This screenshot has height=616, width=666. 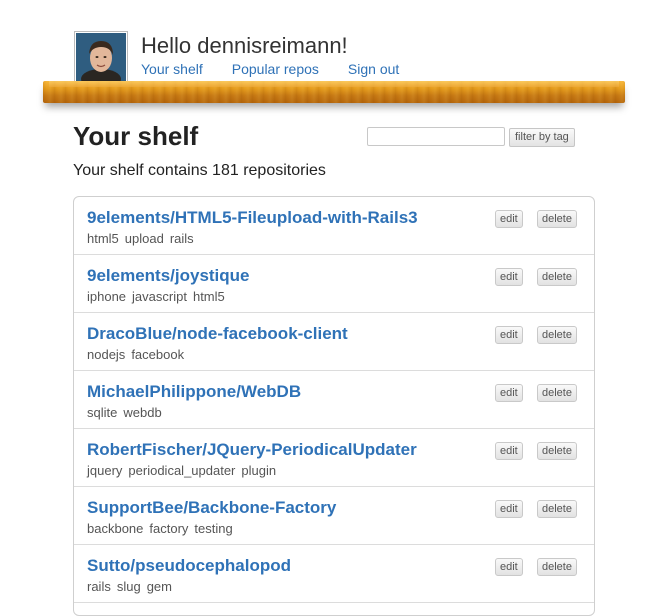 I want to click on repo-link: Sutto/pseudocephalopod, so click(x=189, y=566).